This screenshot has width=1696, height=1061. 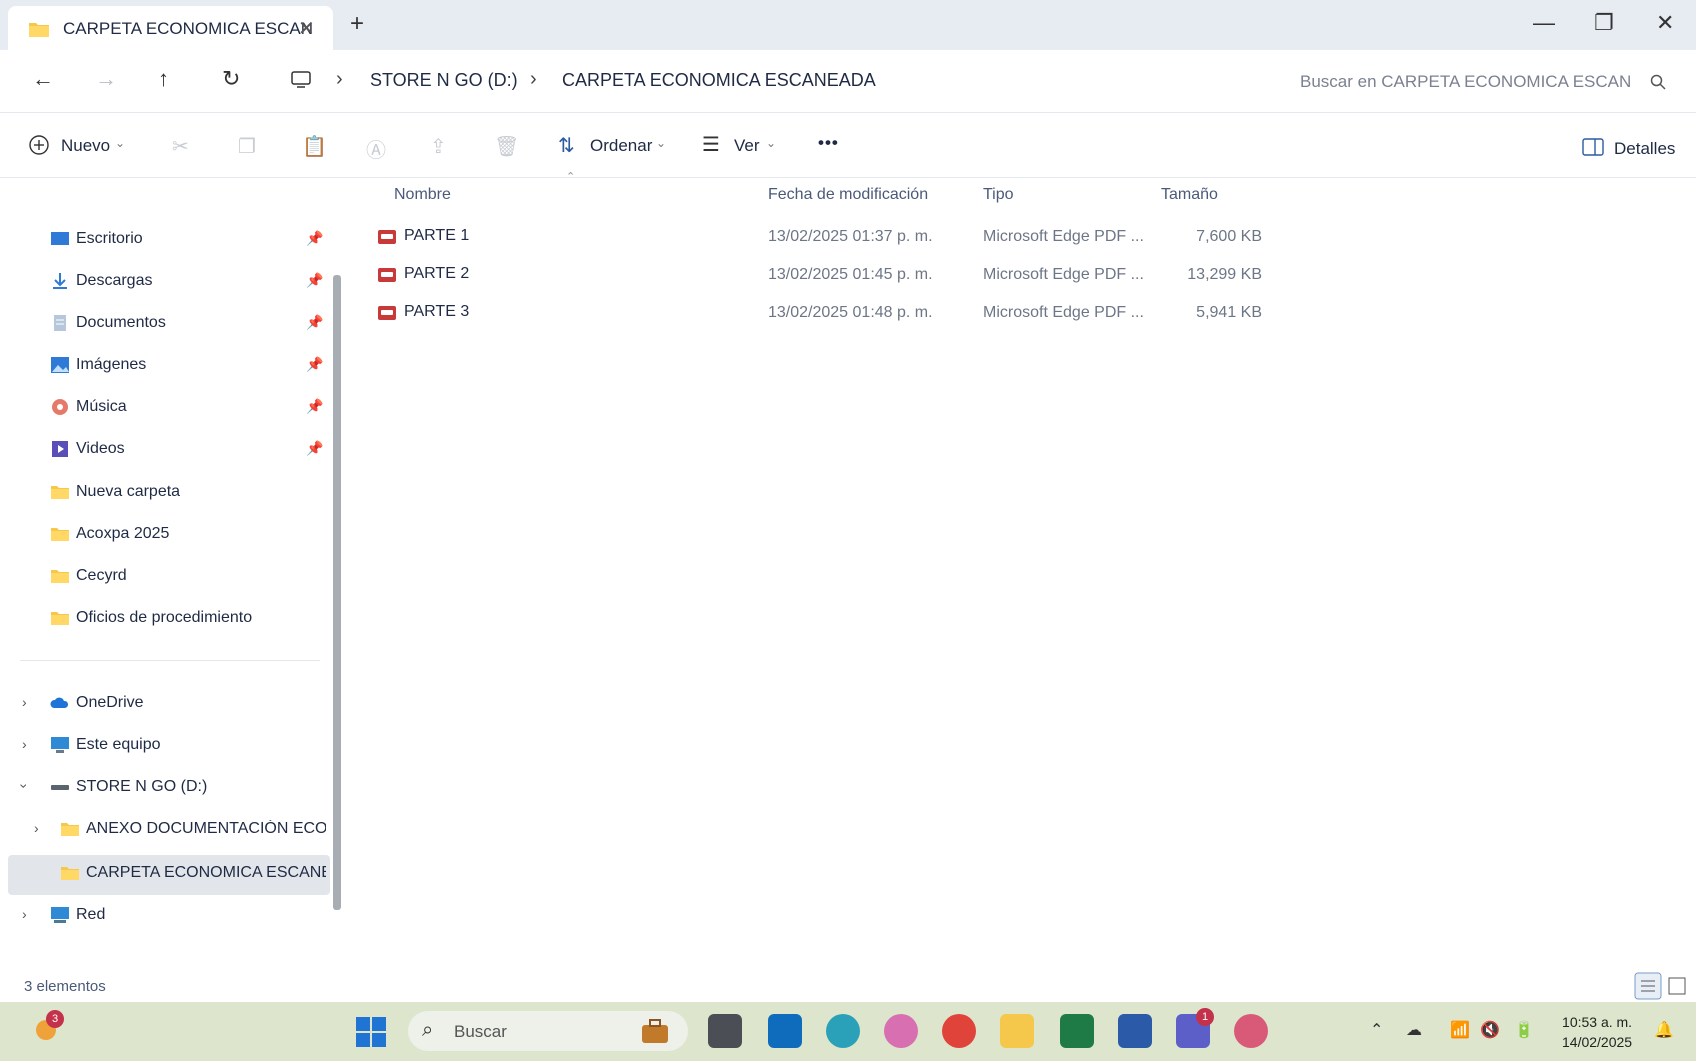 I want to click on explorer-tab: CARPETA ECONOMICA ESCAN ✕, so click(x=170, y=28).